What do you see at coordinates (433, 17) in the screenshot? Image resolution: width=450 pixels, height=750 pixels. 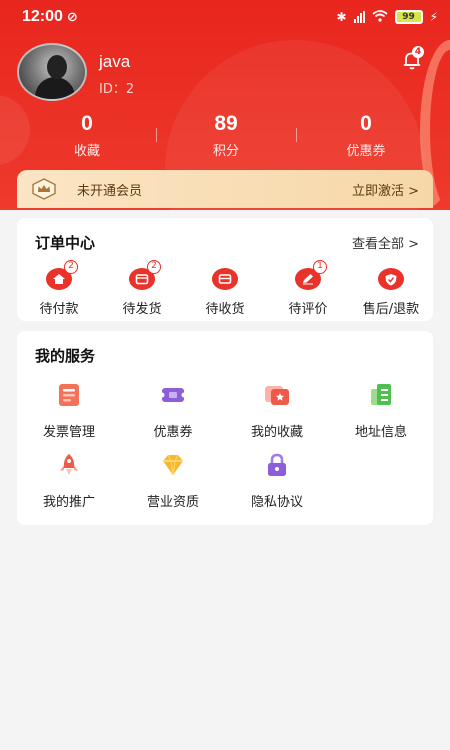 I see `charging-icon: ⚡` at bounding box center [433, 17].